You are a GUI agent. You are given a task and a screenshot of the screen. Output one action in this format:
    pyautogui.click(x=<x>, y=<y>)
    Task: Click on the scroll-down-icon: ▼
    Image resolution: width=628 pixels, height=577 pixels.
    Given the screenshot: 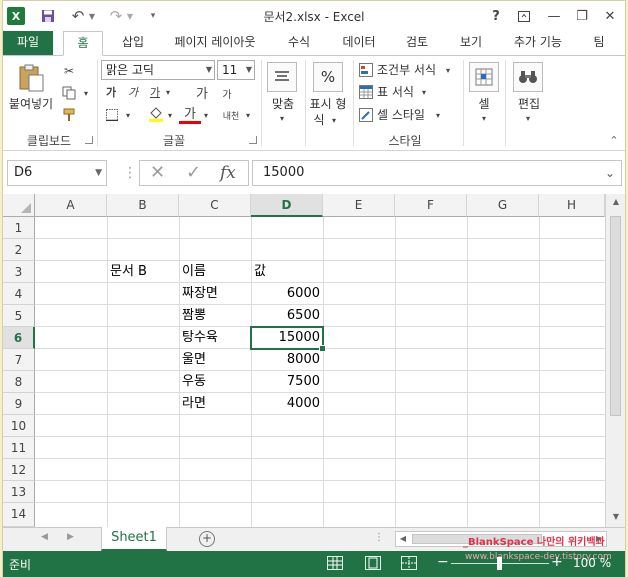 What is the action you would take?
    pyautogui.click(x=616, y=517)
    